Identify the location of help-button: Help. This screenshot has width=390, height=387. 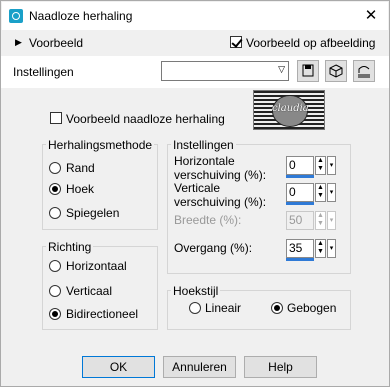
(280, 367).